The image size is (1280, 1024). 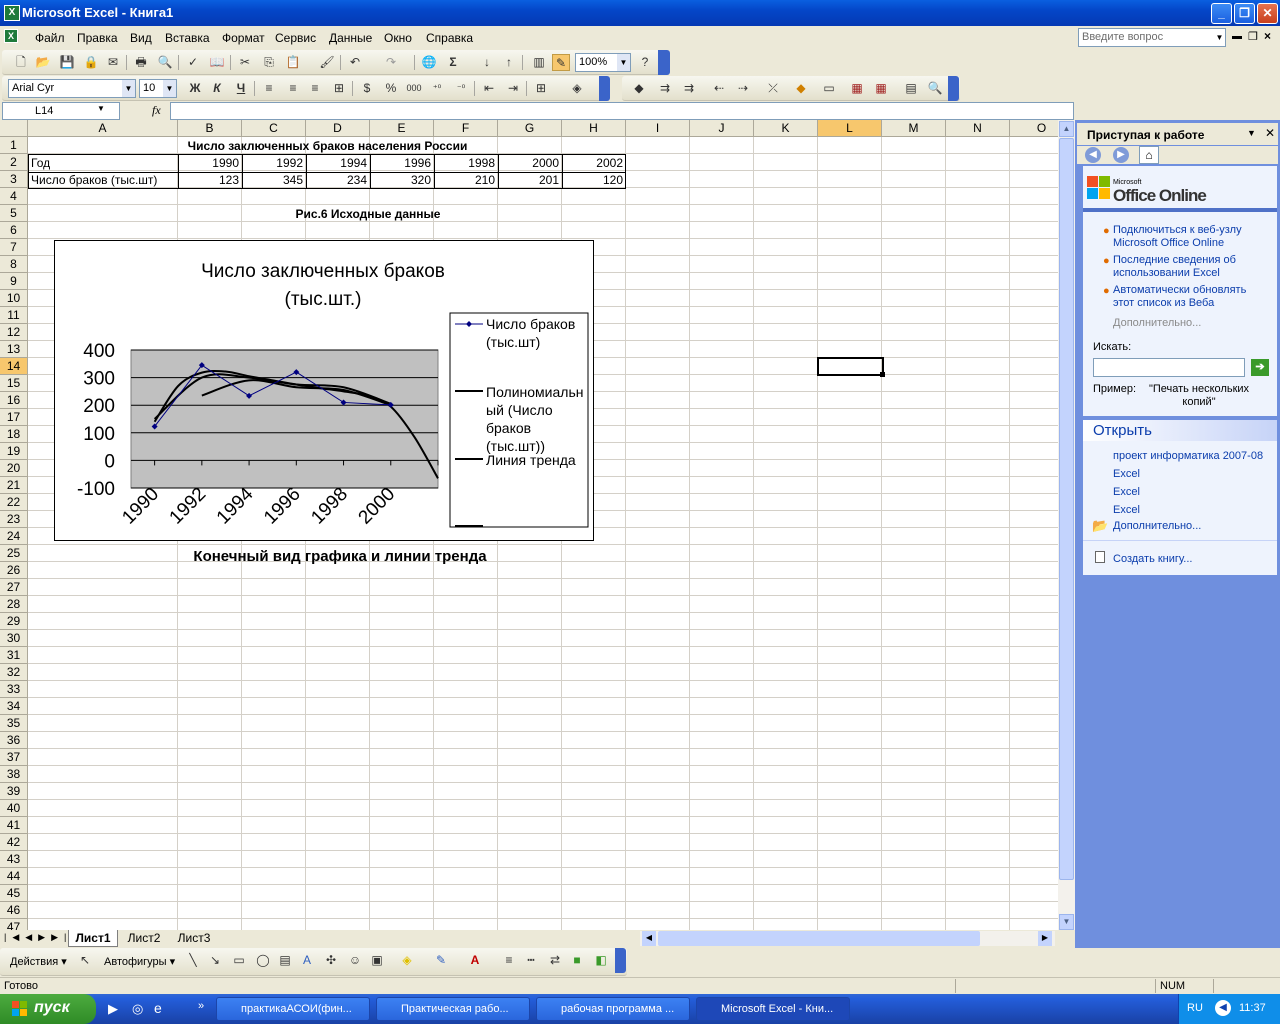 I want to click on arrow-style-icon: ⇄, so click(x=555, y=960).